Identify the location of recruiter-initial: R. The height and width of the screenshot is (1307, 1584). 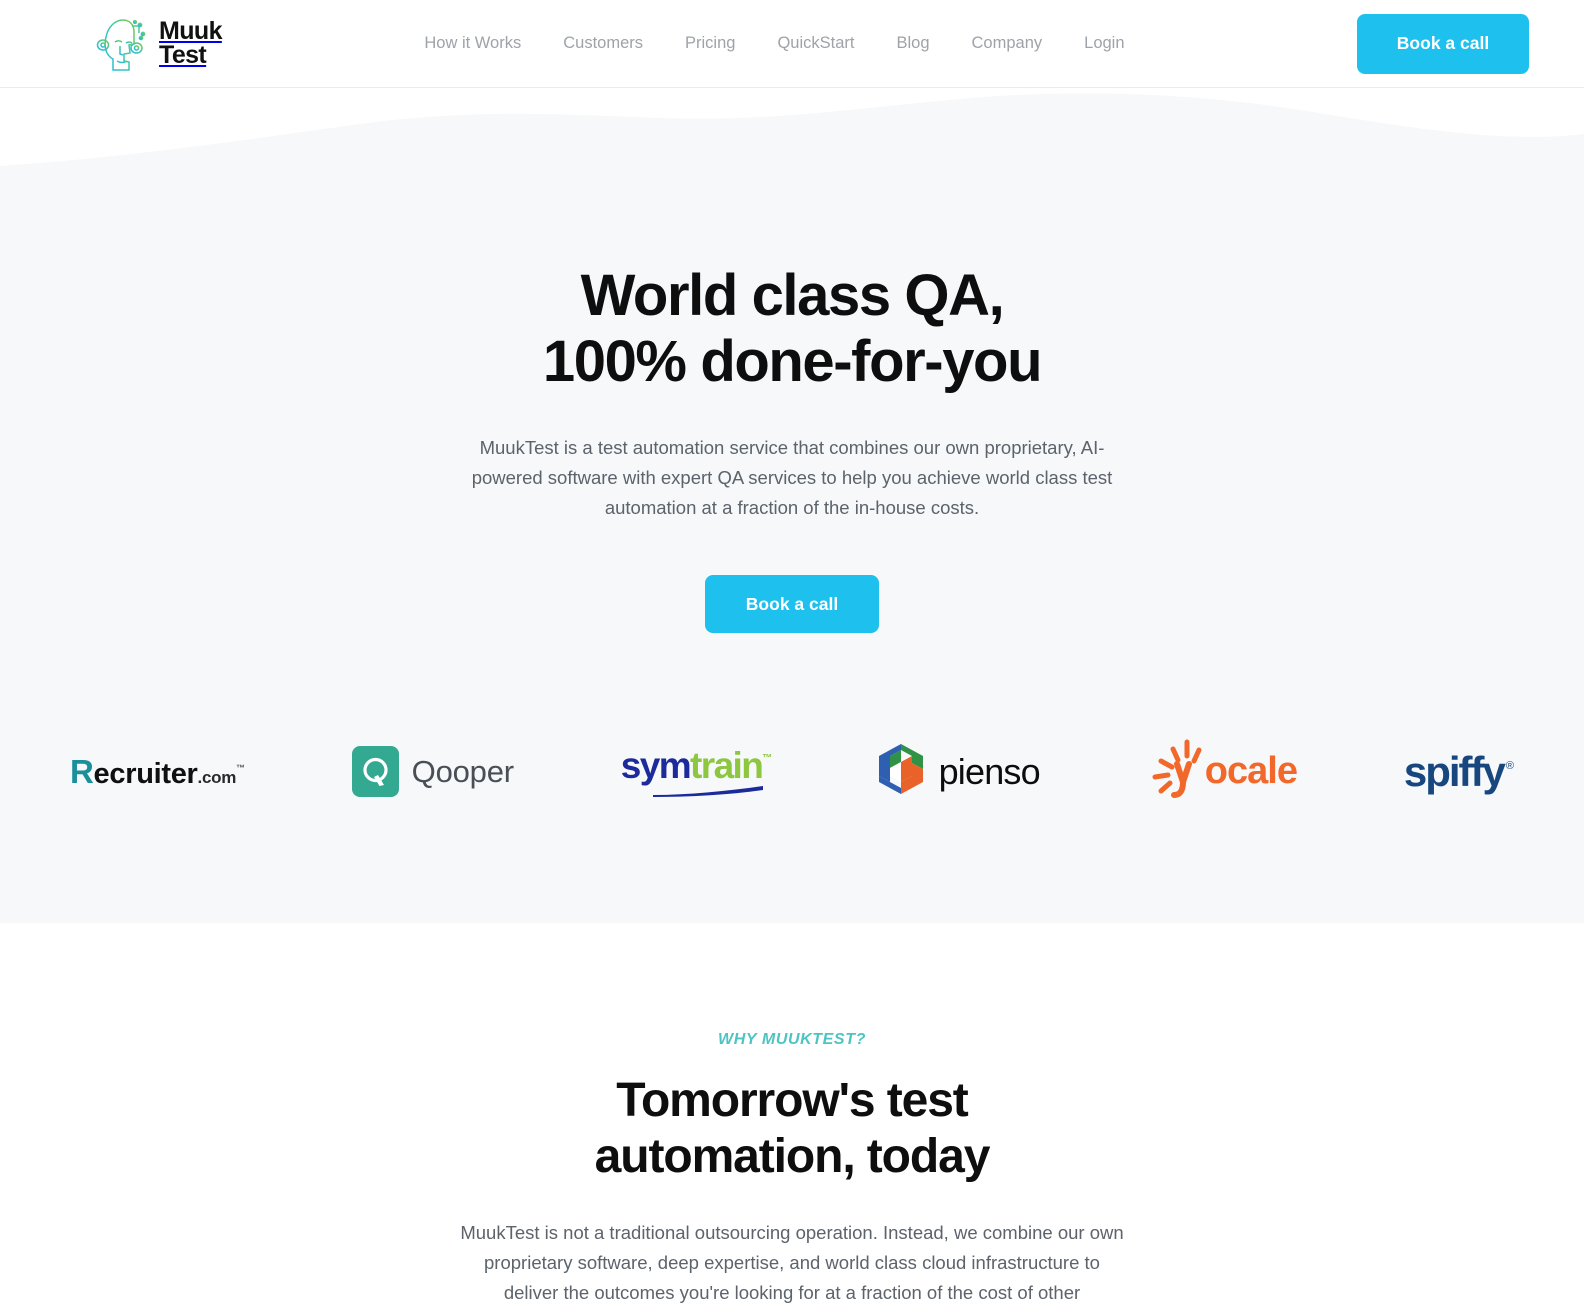
(82, 771).